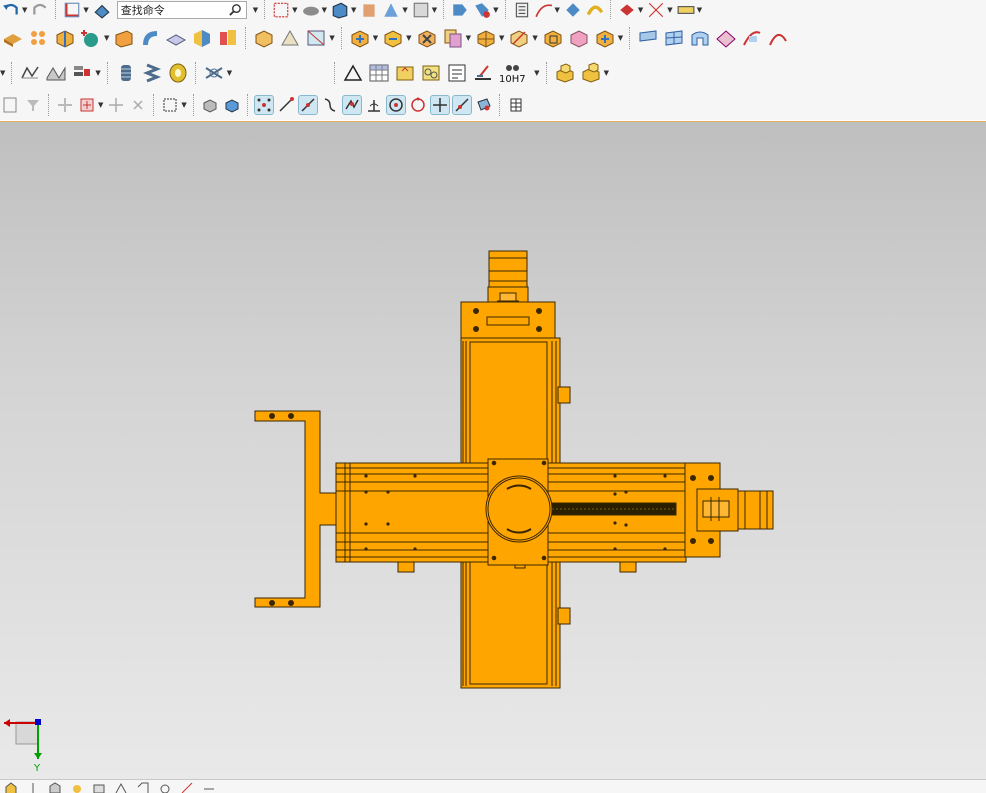  What do you see at coordinates (460, 10) in the screenshot?
I see `extrude-icon` at bounding box center [460, 10].